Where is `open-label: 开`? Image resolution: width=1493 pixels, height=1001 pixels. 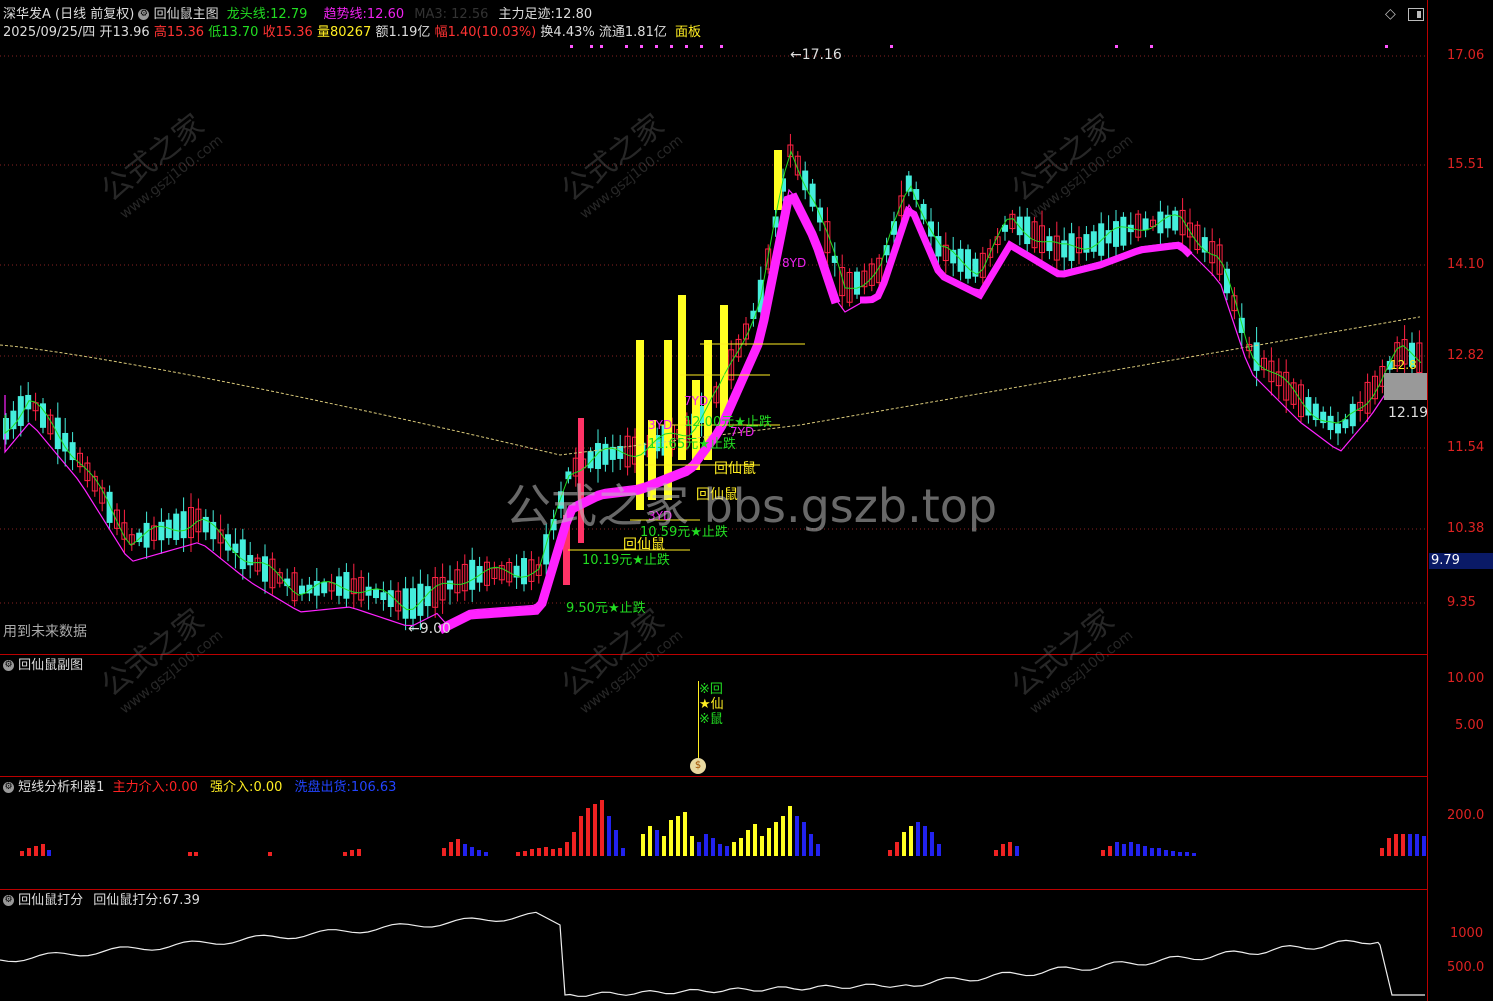 open-label: 开 is located at coordinates (106, 32).